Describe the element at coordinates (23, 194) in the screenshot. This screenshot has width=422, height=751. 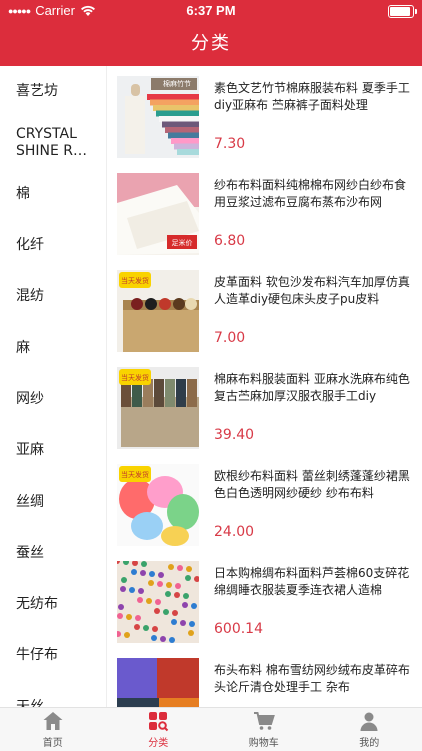
I see `category-label: 棉` at that location.